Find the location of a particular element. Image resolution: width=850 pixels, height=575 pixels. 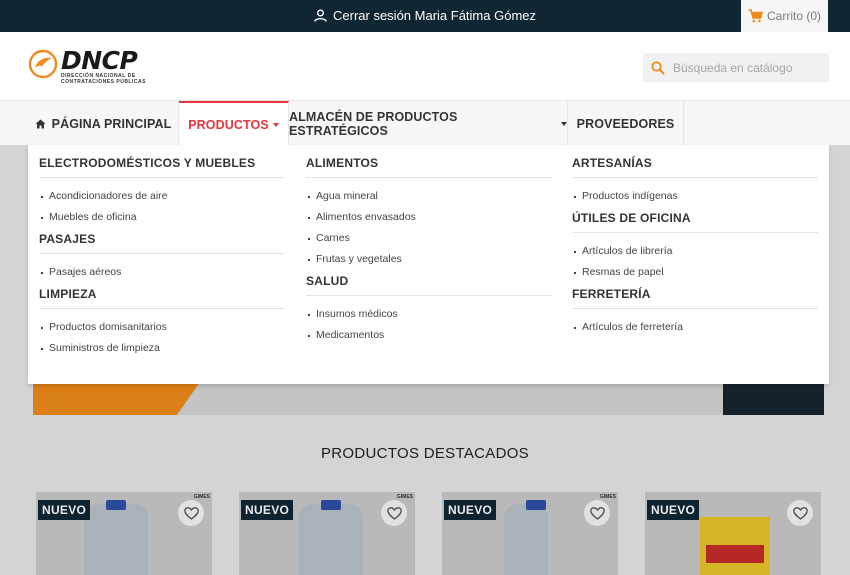

nav-productos: PRODUCTOS is located at coordinates (234, 123).